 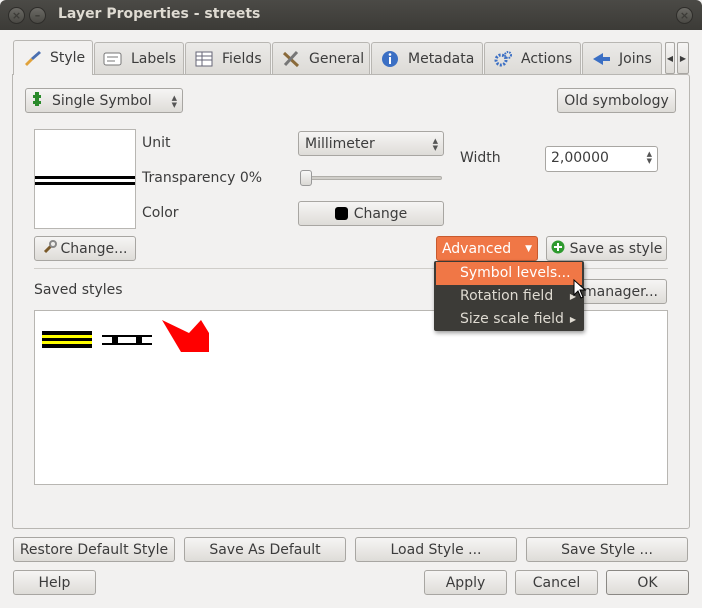 What do you see at coordinates (684, 15) in the screenshot?
I see `dialog-close-icon: ×` at bounding box center [684, 15].